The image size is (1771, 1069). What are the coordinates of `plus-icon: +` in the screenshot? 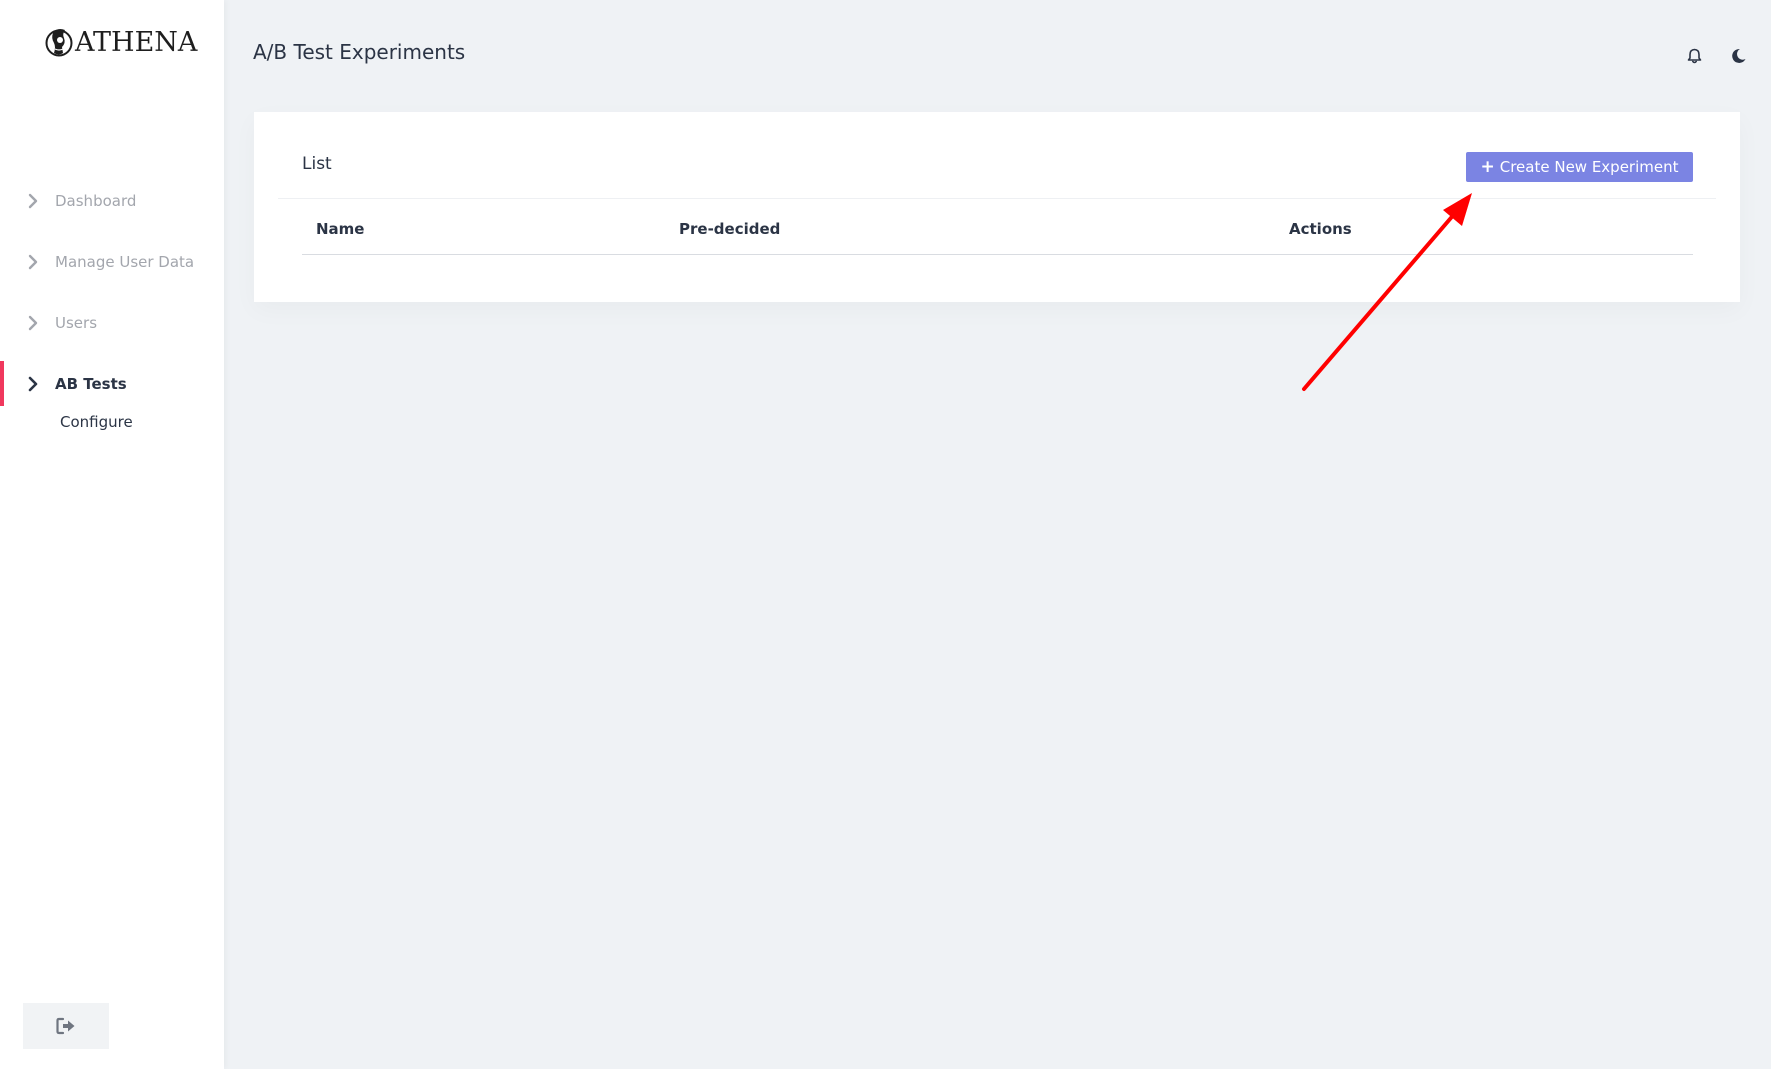 It's located at (1487, 167).